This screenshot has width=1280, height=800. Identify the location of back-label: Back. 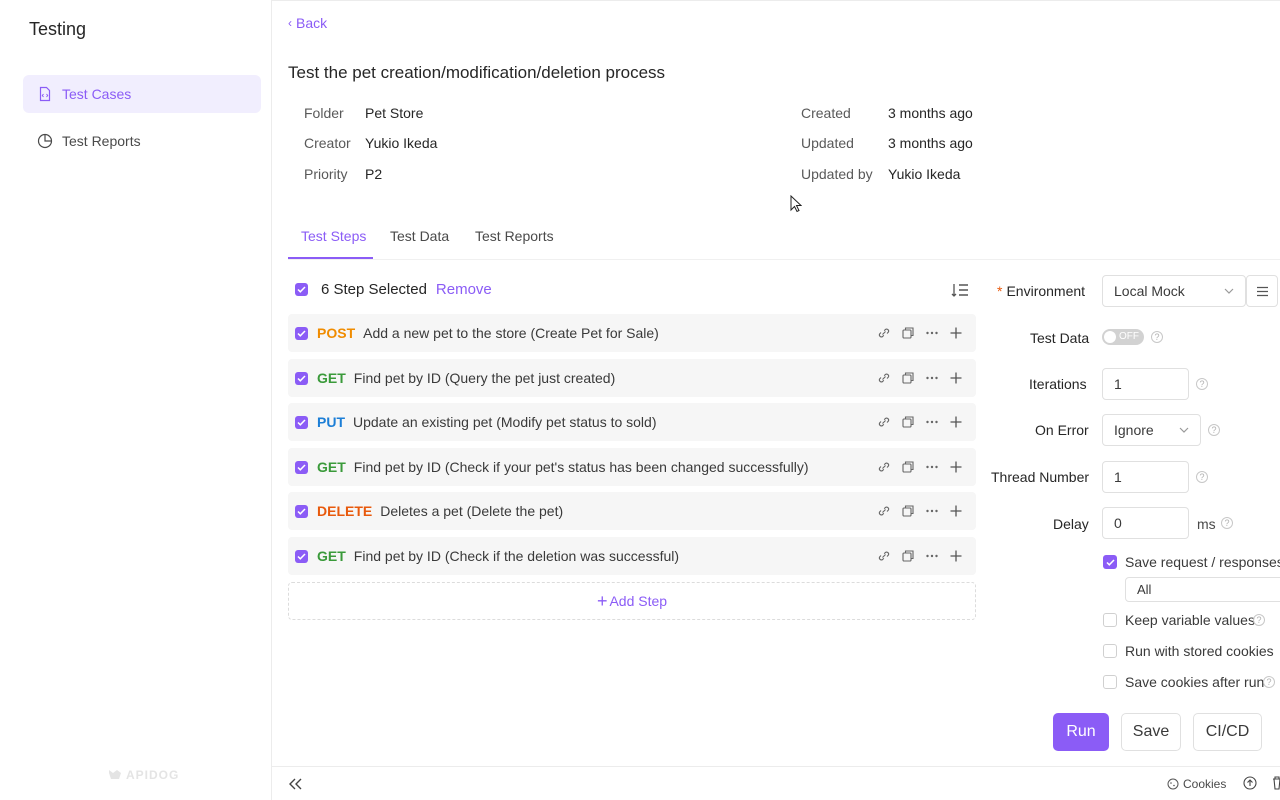
(312, 23).